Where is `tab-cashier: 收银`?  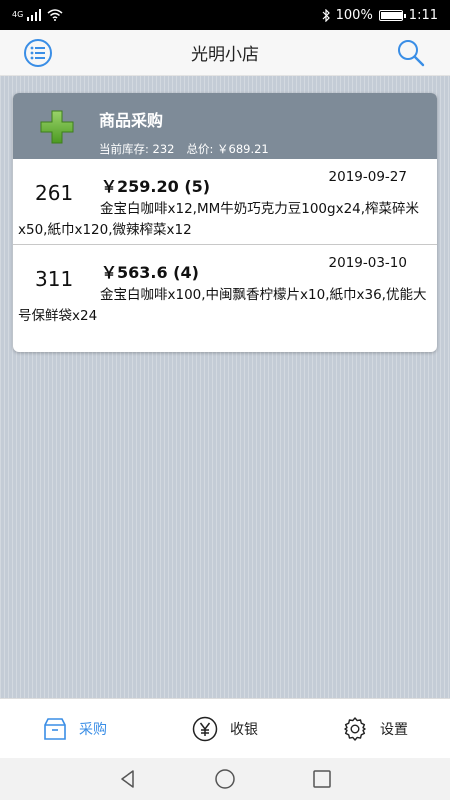
tab-cashier: 收银 is located at coordinates (225, 729).